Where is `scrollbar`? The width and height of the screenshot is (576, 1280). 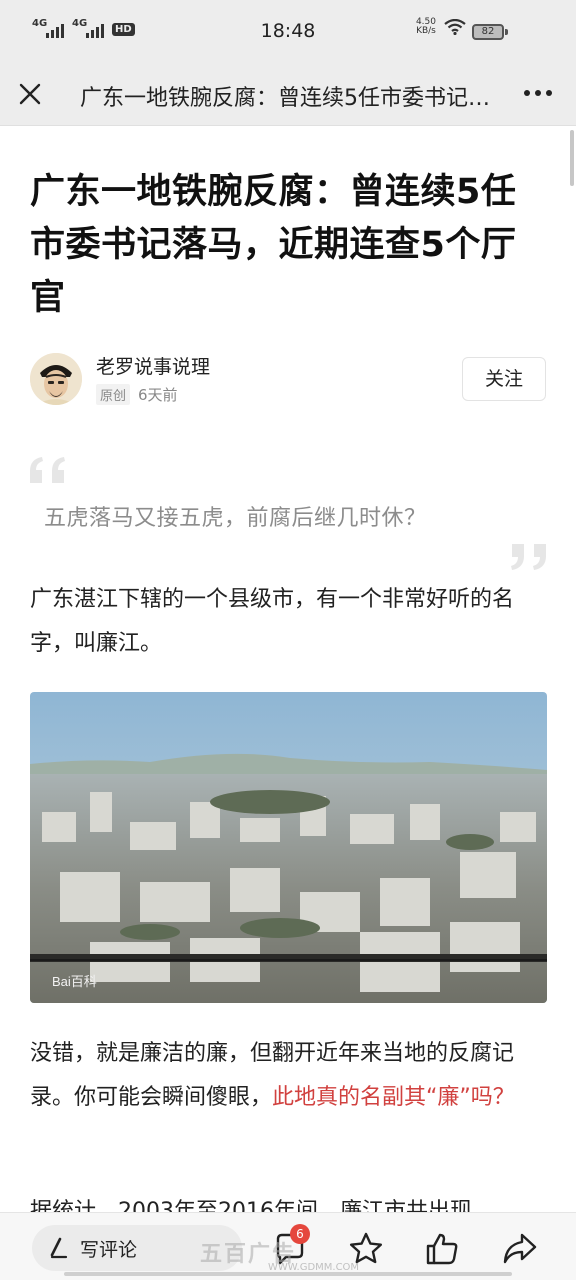 scrollbar is located at coordinates (572, 158).